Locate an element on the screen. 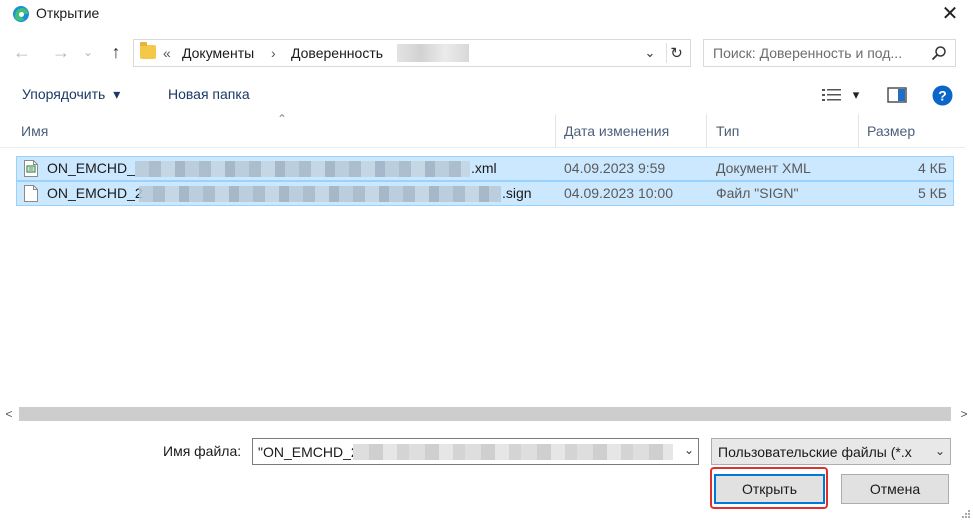 This screenshot has width=973, height=521. file-type-filter-select: Пользовательские файлы (*.x ⌄ is located at coordinates (831, 451).